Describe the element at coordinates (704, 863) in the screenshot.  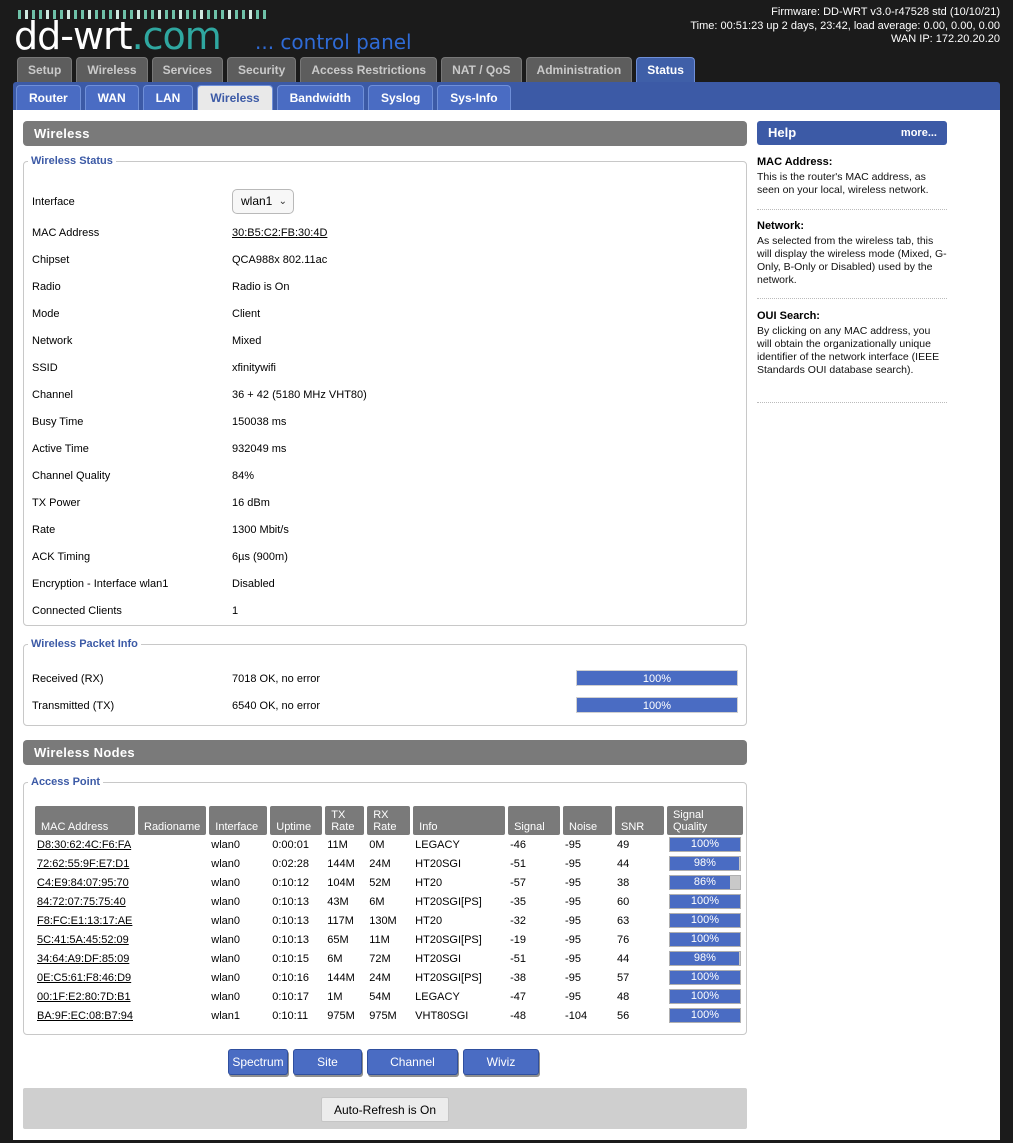
I see `signal-quality-text: 98%` at that location.